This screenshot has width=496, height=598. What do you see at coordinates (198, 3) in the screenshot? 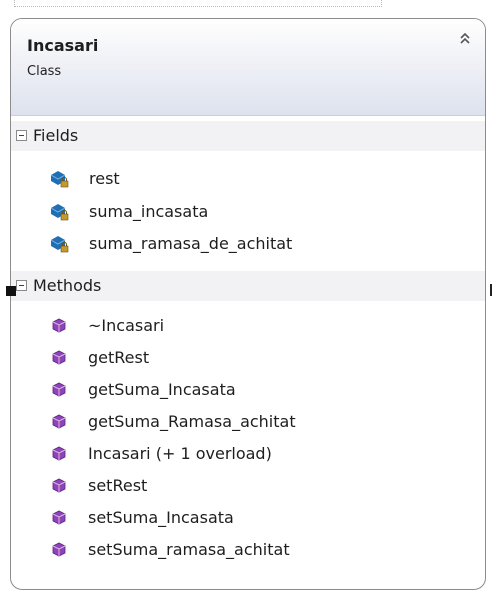
I see `adjacent-shape-dotted-border` at bounding box center [198, 3].